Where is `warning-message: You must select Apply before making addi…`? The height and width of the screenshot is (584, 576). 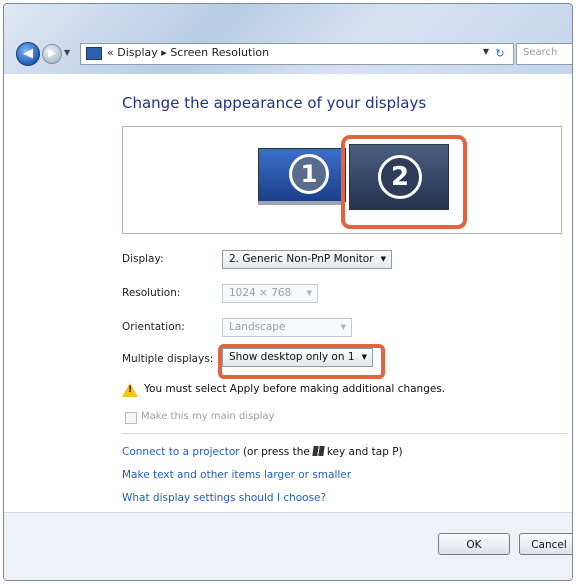 warning-message: You must select Apply before making addi… is located at coordinates (295, 389).